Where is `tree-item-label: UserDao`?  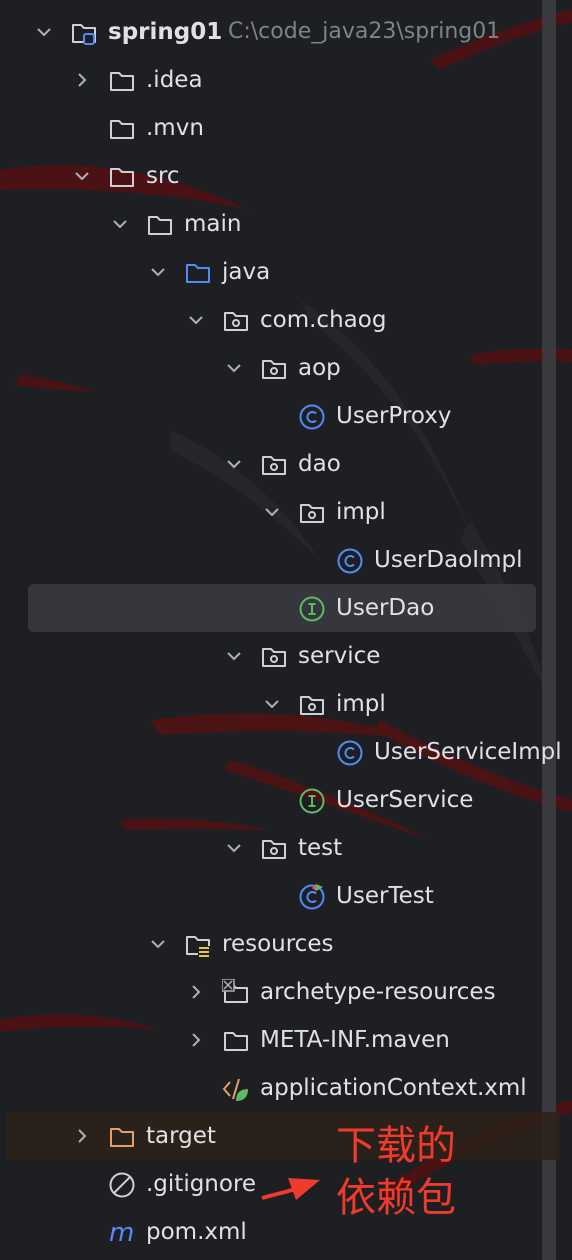 tree-item-label: UserDao is located at coordinates (385, 608).